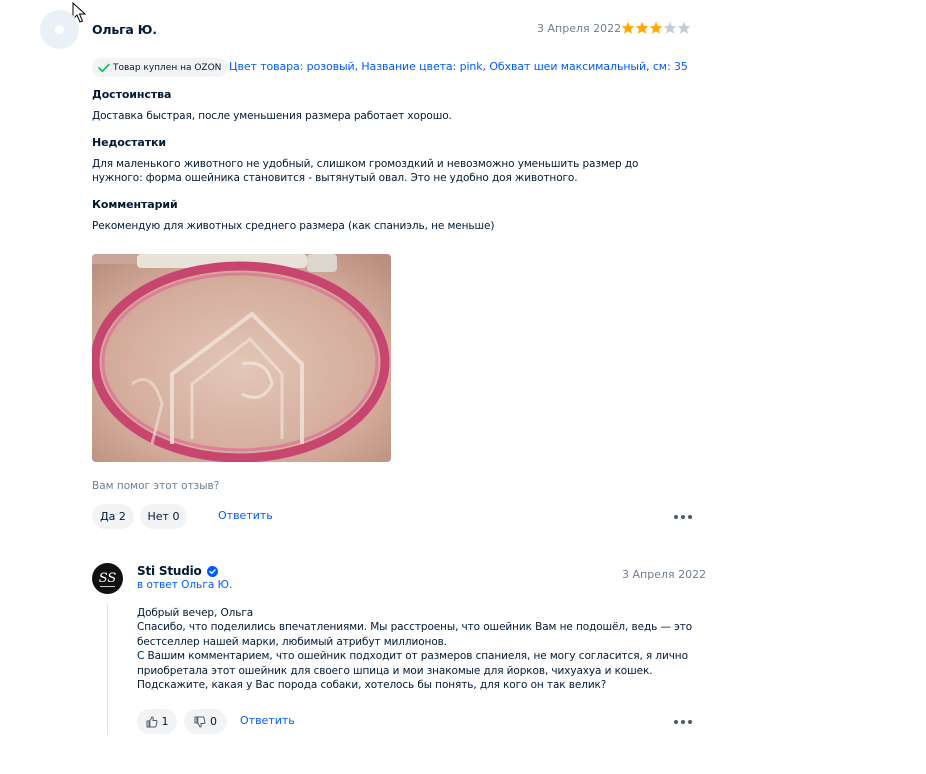 This screenshot has width=926, height=774. What do you see at coordinates (195, 613) in the screenshot?
I see `reply-paragraph: Добрый вечер, Ольга` at bounding box center [195, 613].